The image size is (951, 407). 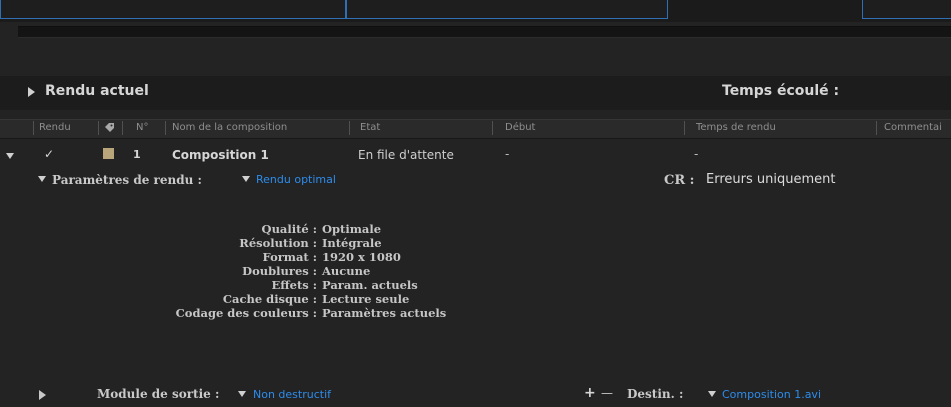 I want to click on collapse-item-icon, so click(x=10, y=156).